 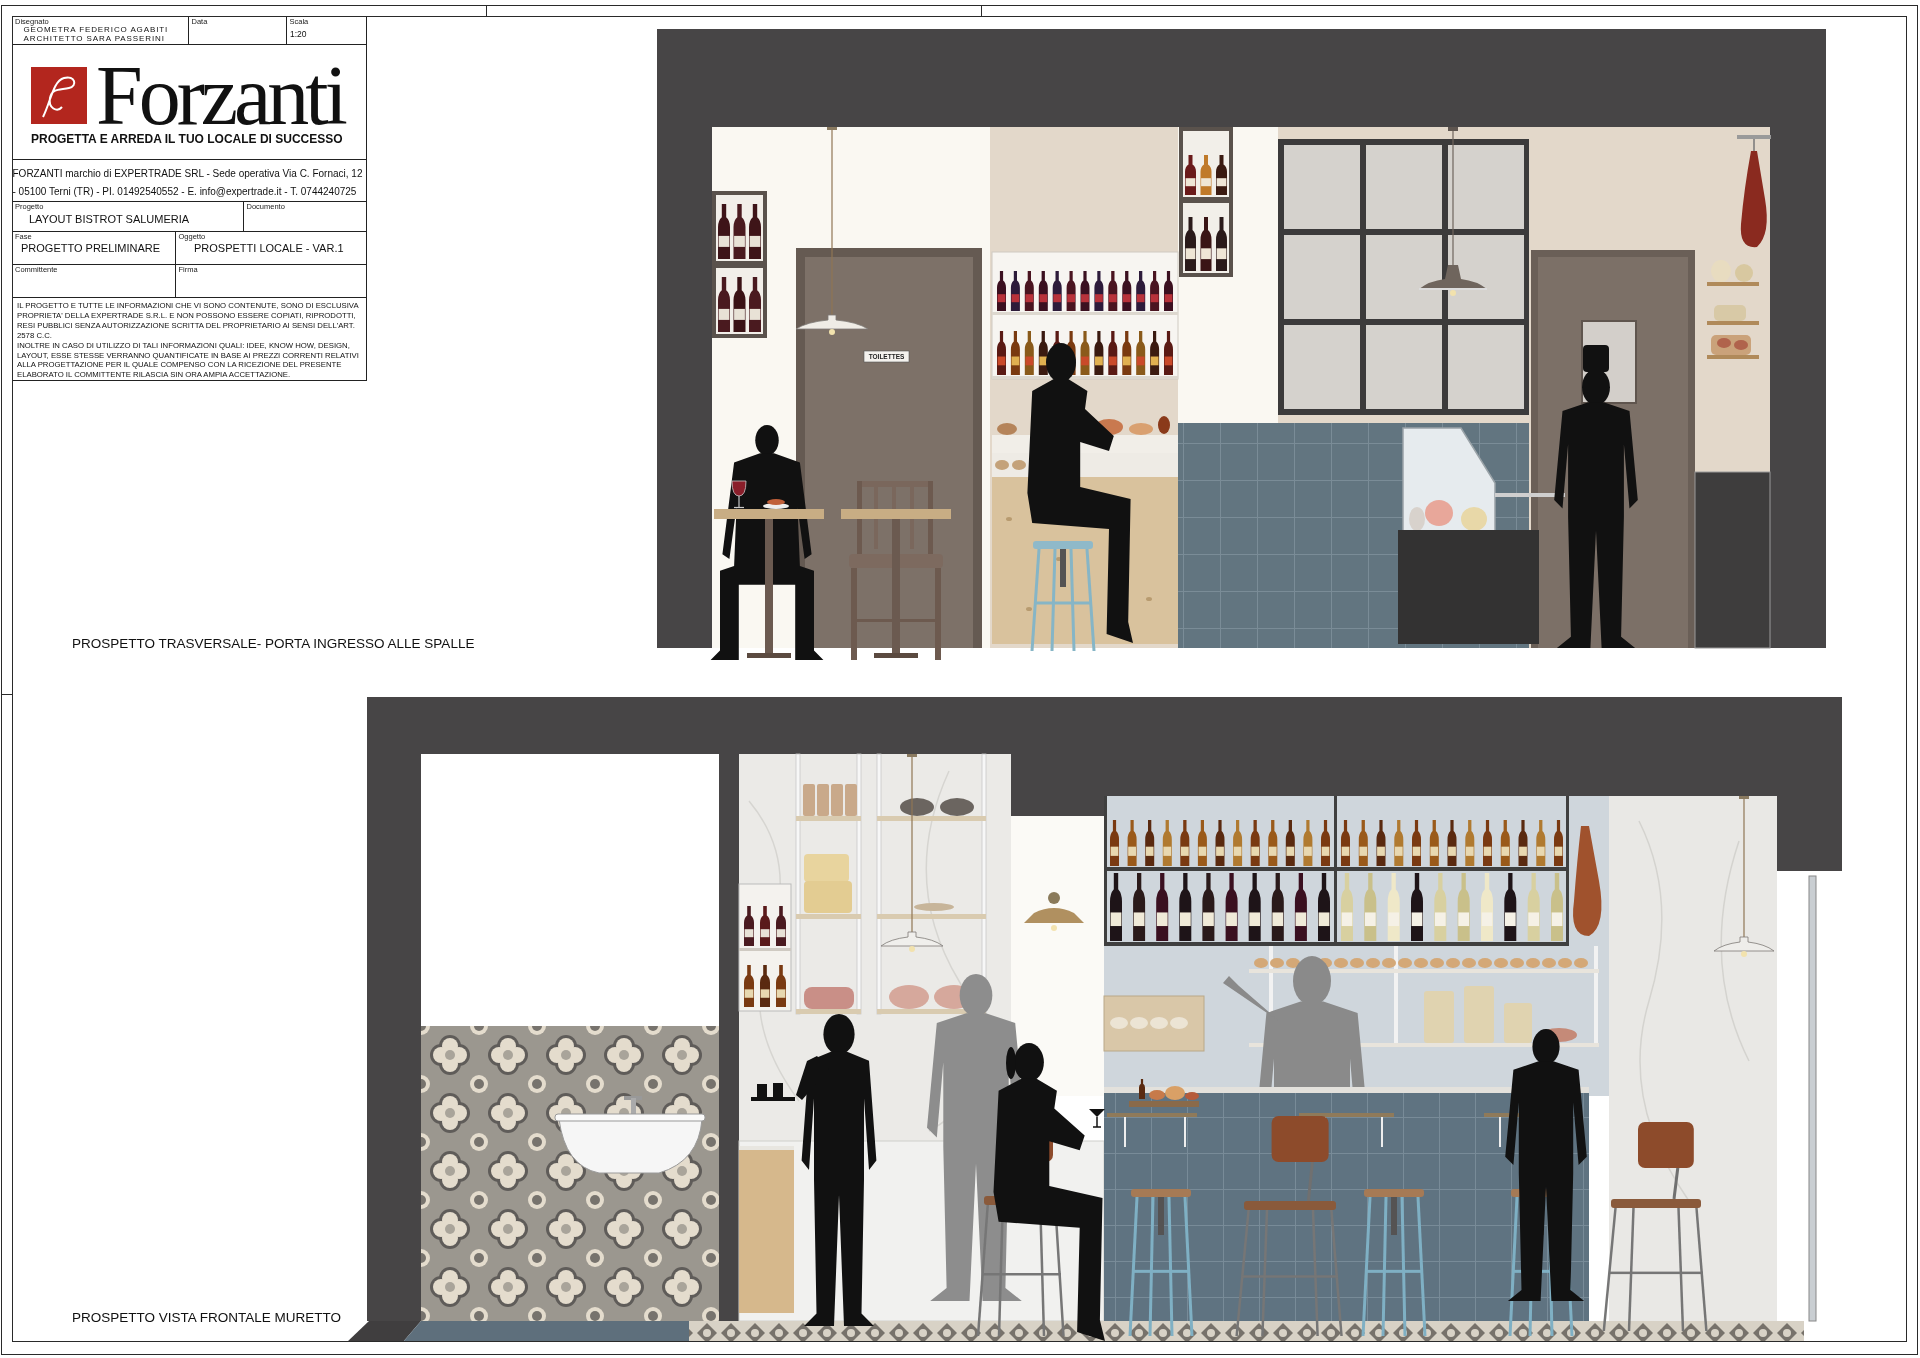 What do you see at coordinates (775, 504) in the screenshot?
I see `food-plate-icon` at bounding box center [775, 504].